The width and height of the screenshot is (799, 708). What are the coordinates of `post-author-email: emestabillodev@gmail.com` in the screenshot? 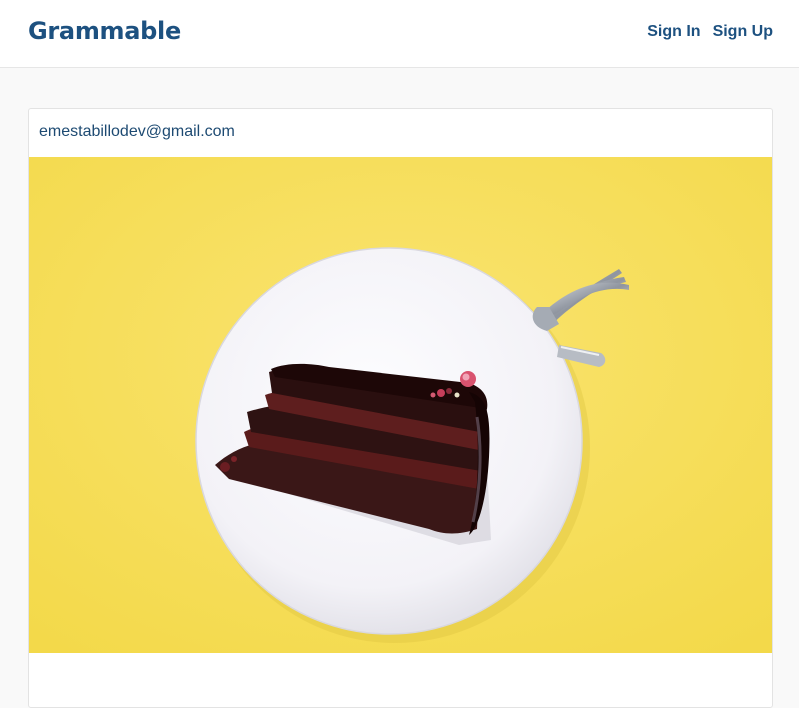 It's located at (137, 131).